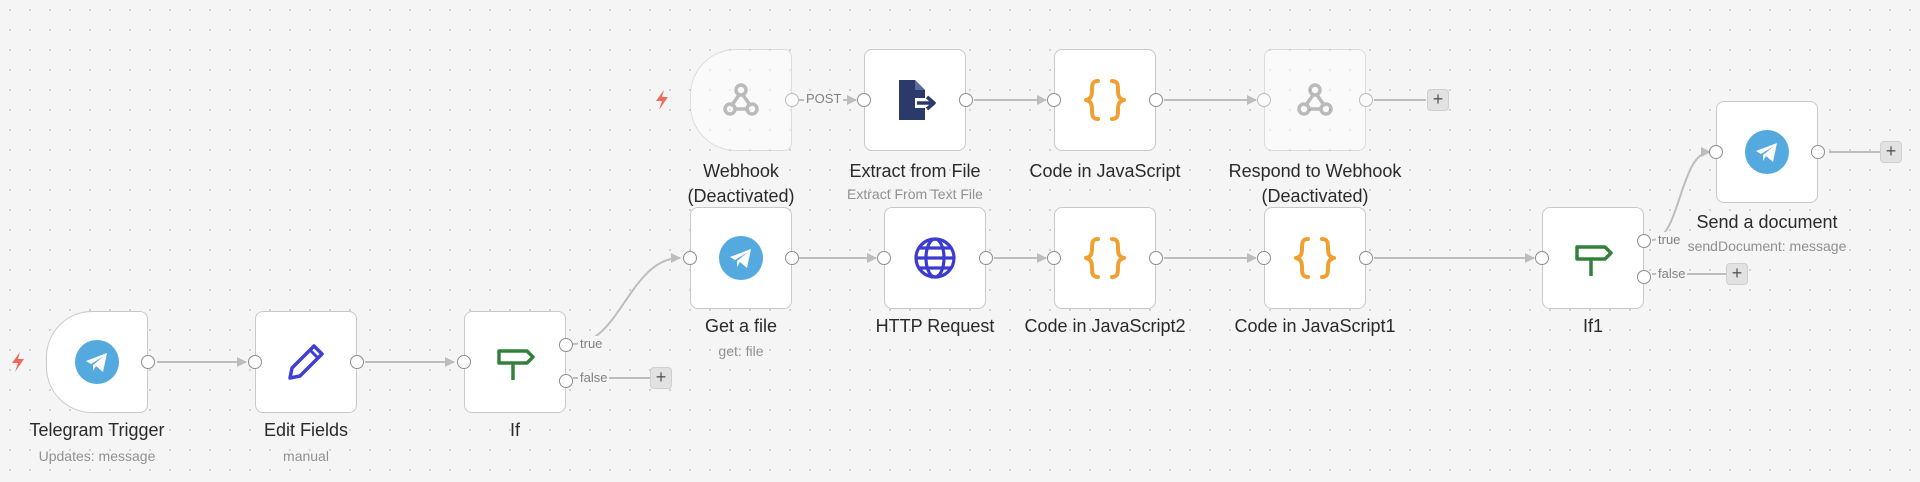  I want to click on edge-method-label: POST, so click(824, 98).